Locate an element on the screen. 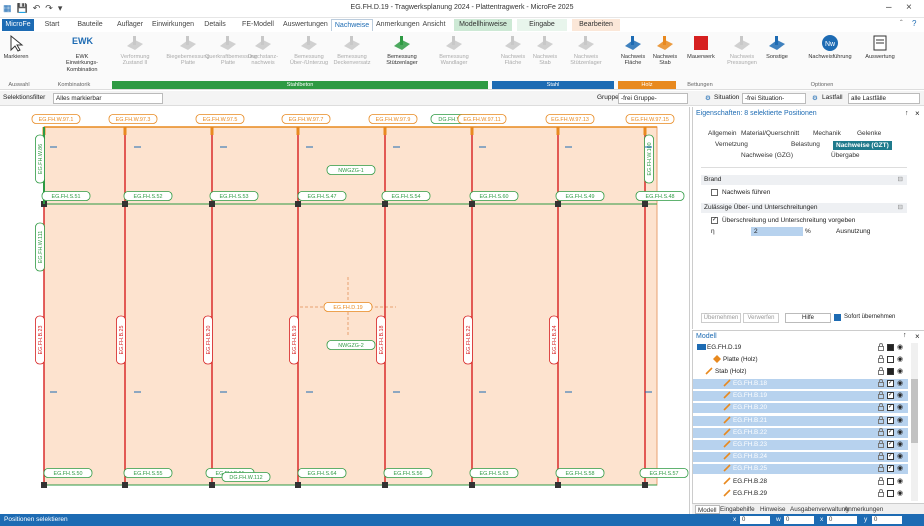 This screenshot has height=526, width=924. pin-icon: ↑ is located at coordinates (905, 335).